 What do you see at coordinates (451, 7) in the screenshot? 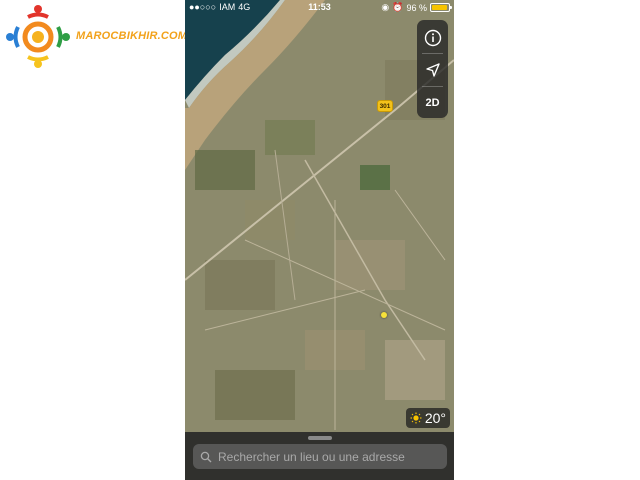
I see `battery-tip` at bounding box center [451, 7].